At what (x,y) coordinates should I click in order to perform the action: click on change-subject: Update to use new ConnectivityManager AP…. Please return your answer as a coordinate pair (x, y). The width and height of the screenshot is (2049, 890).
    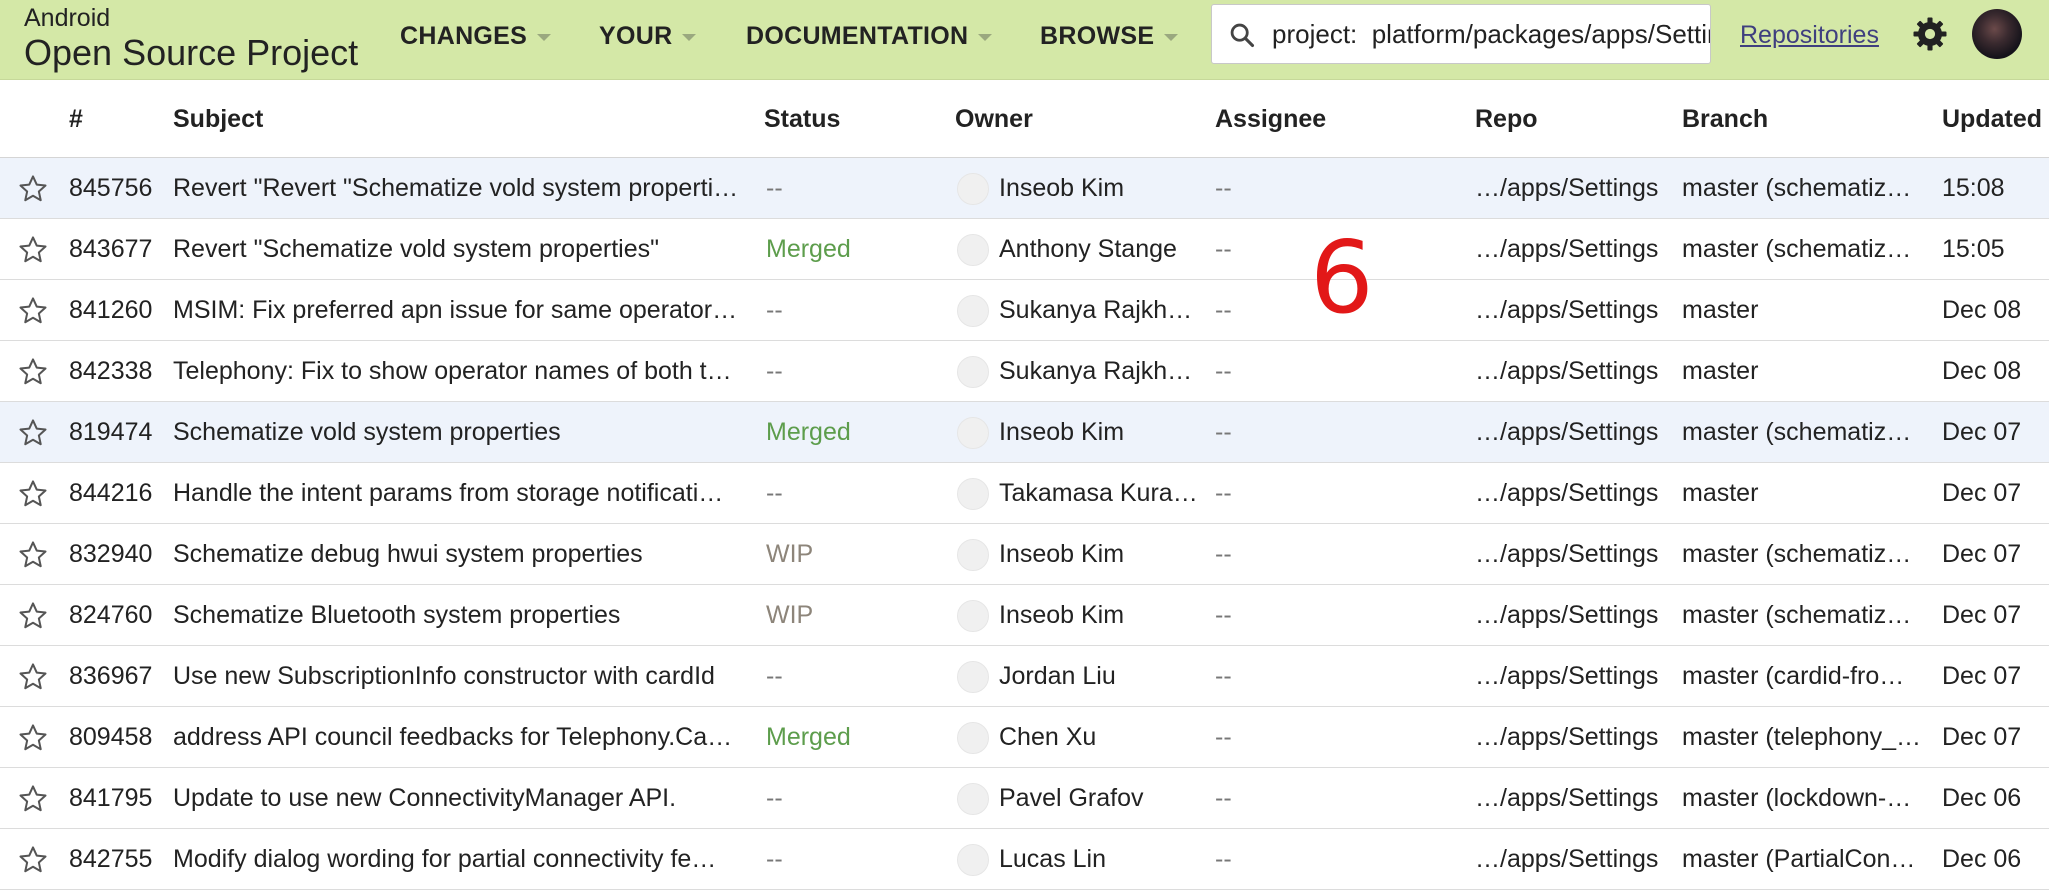
    Looking at the image, I should click on (463, 798).